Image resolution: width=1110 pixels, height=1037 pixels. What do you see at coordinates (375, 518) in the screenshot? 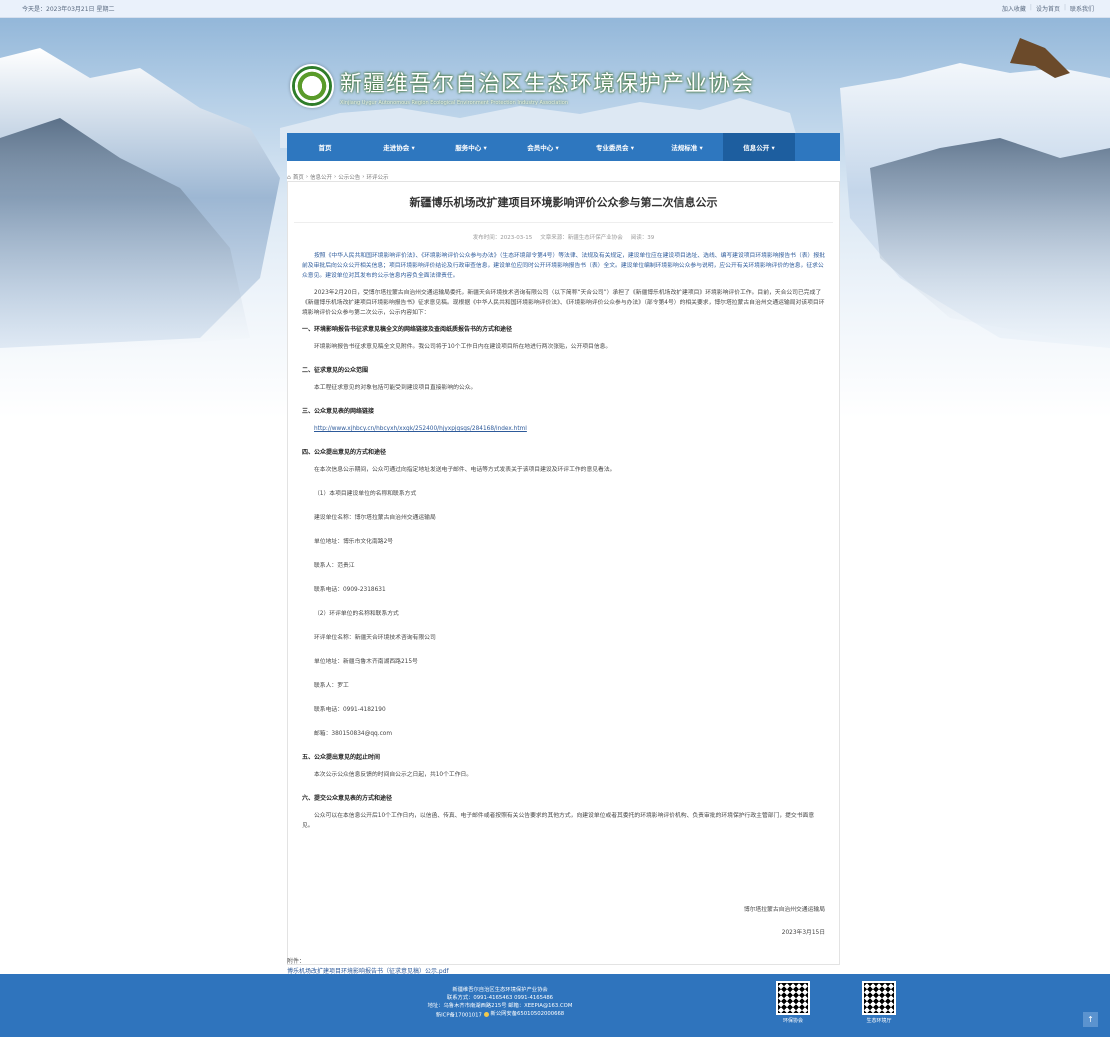
I see `builder-name: 建设单位名称：博尔塔拉蒙古自治州交通运输局` at bounding box center [375, 518].